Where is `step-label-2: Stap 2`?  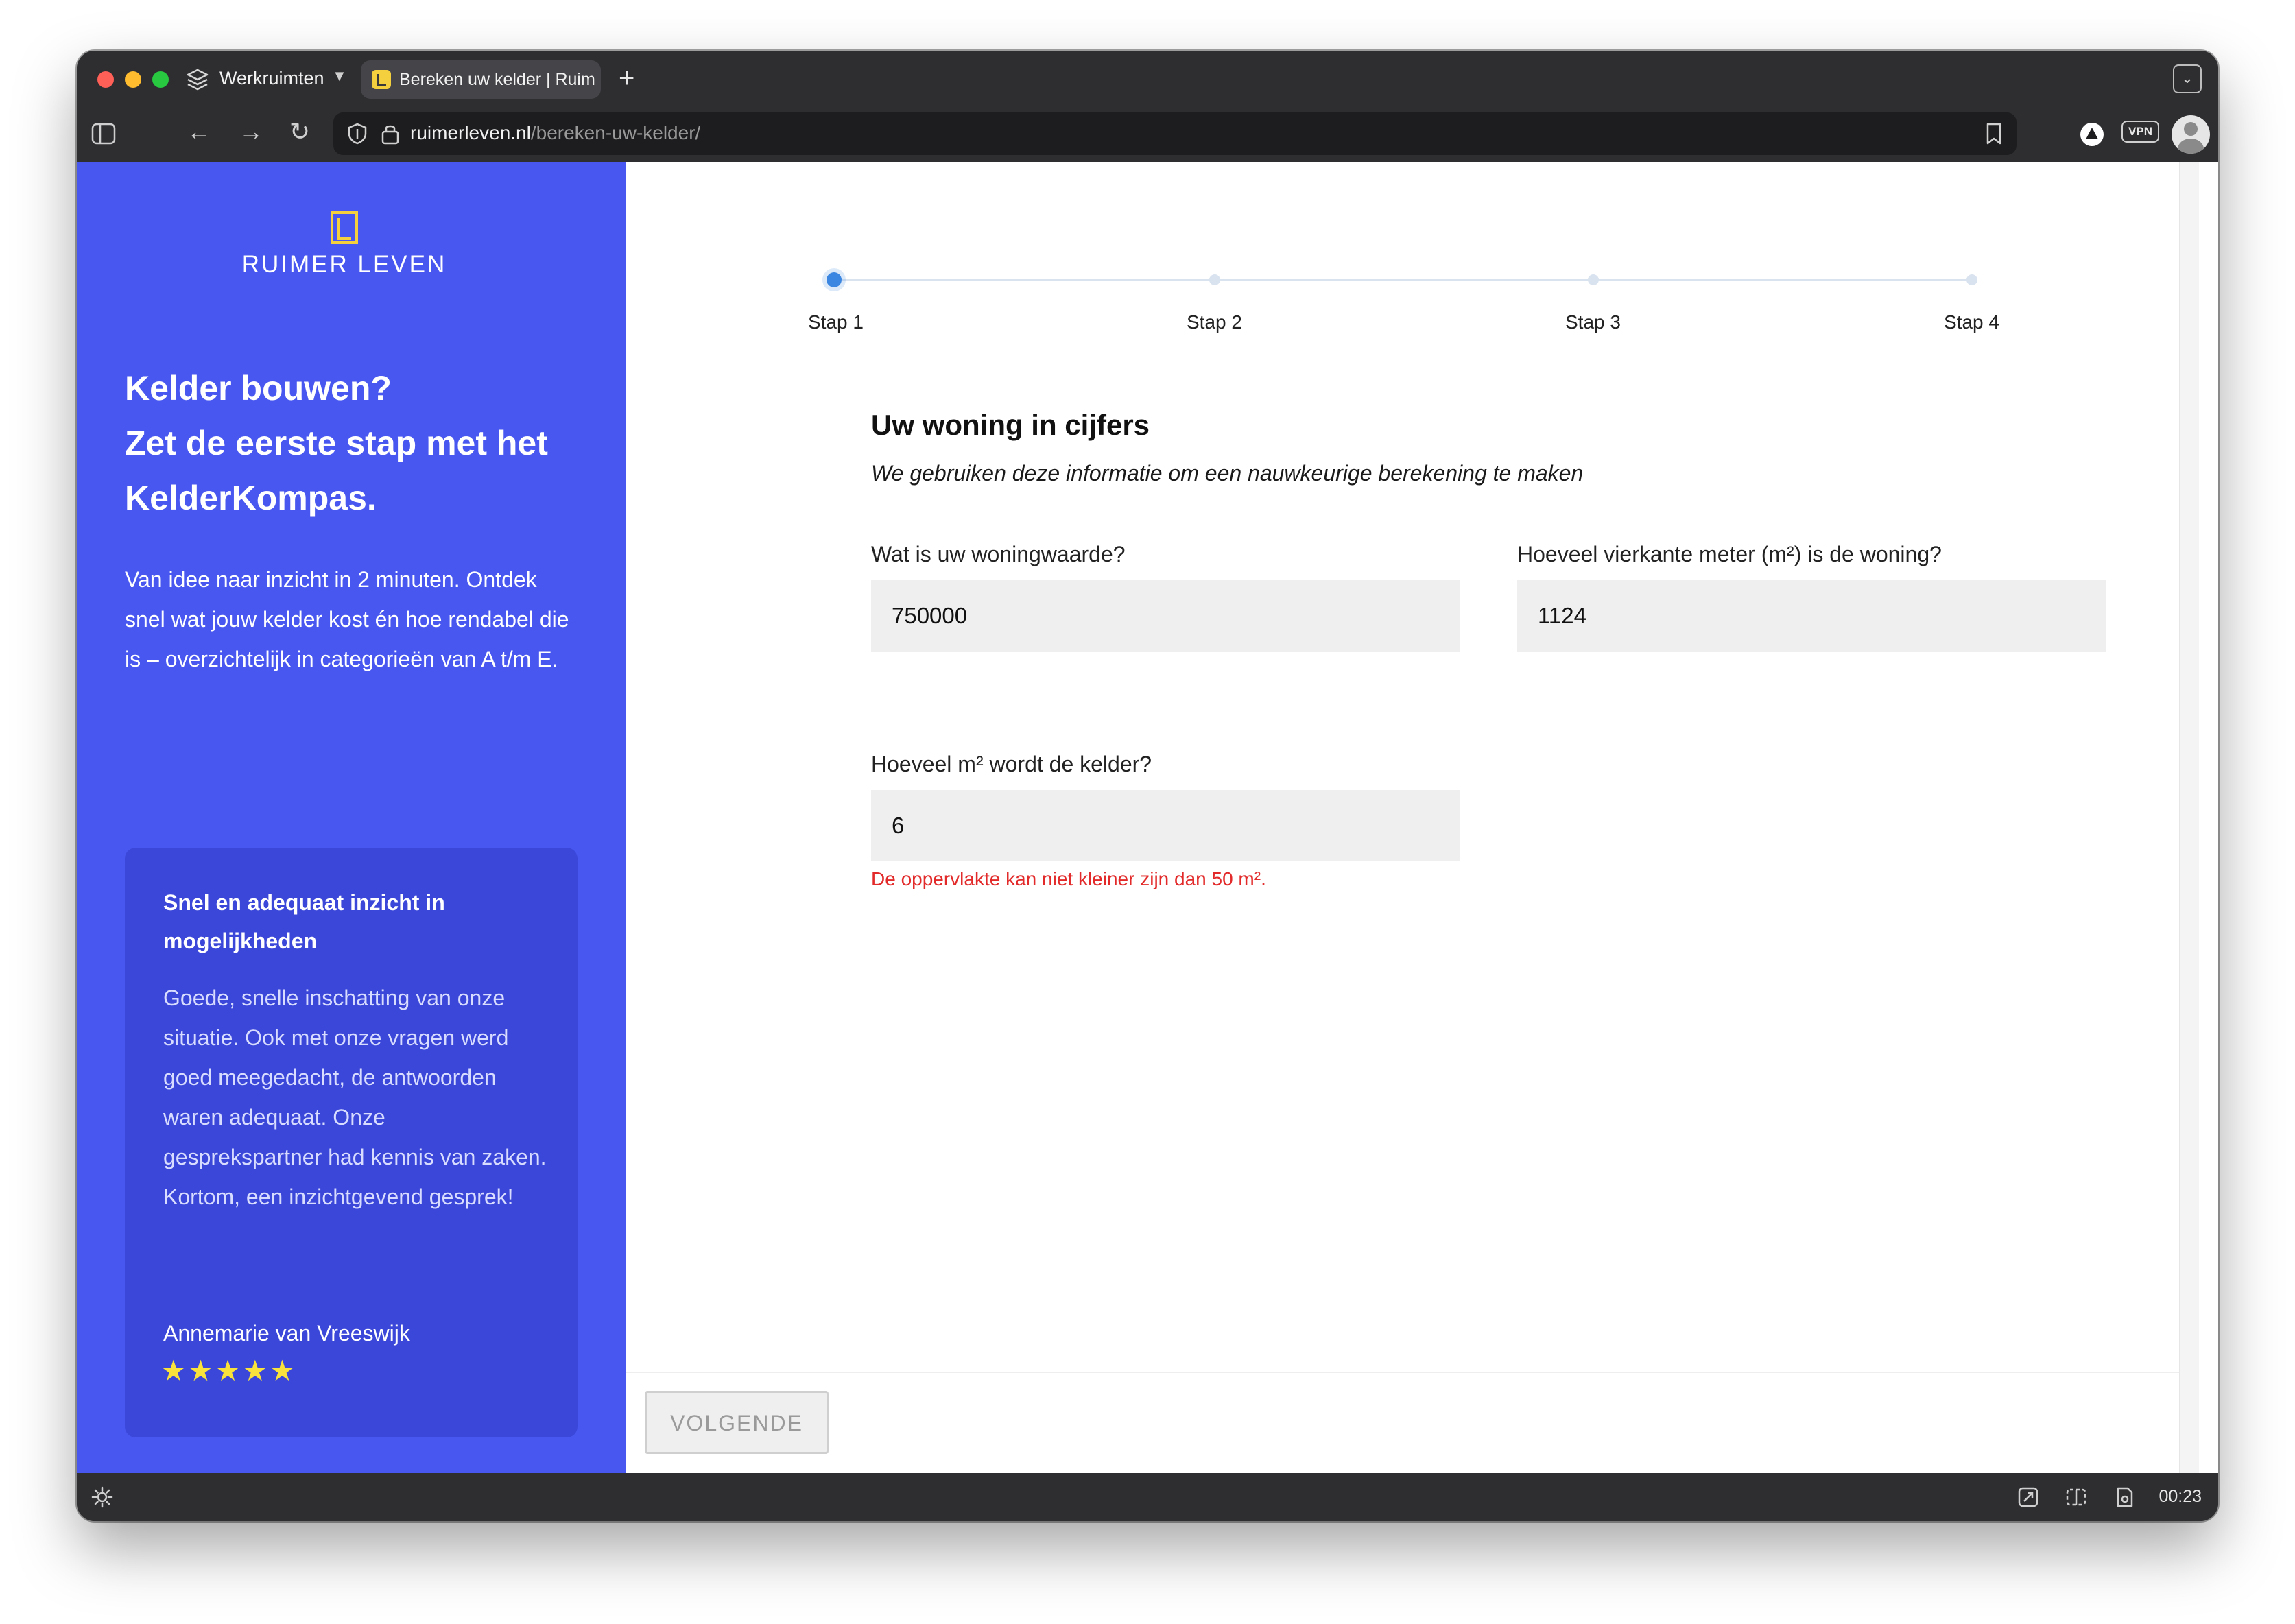 step-label-2: Stap 2 is located at coordinates (1214, 322).